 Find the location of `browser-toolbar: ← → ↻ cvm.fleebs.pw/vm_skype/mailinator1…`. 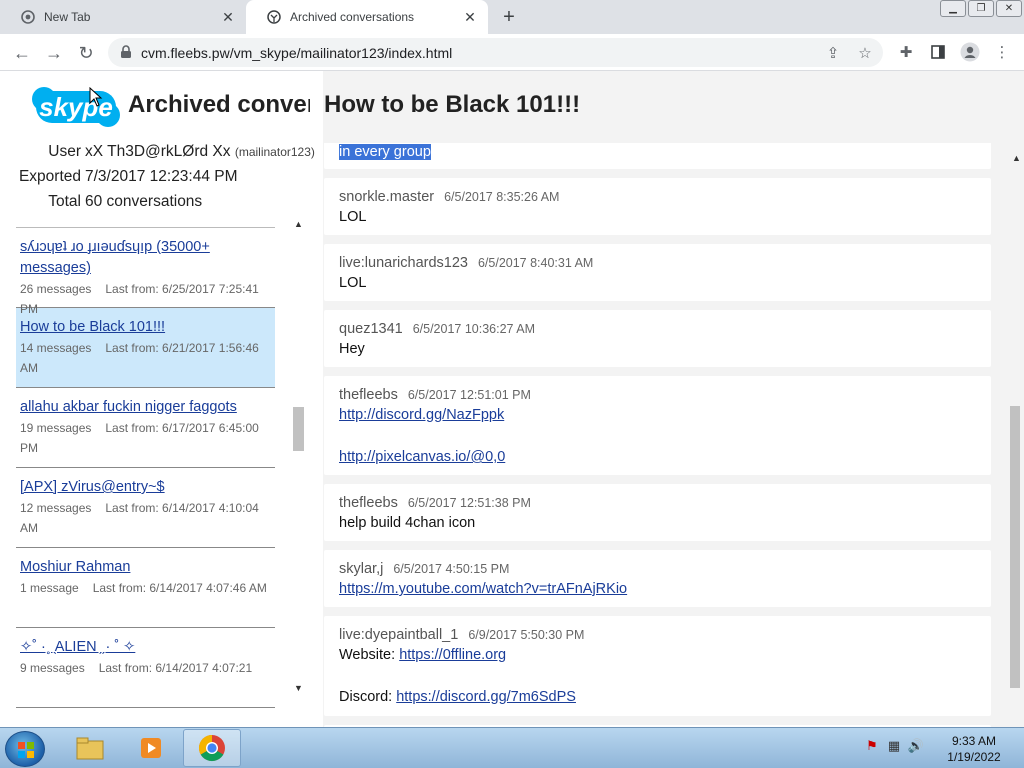

browser-toolbar: ← → ↻ cvm.fleebs.pw/vm_skype/mailinator1… is located at coordinates (512, 52).